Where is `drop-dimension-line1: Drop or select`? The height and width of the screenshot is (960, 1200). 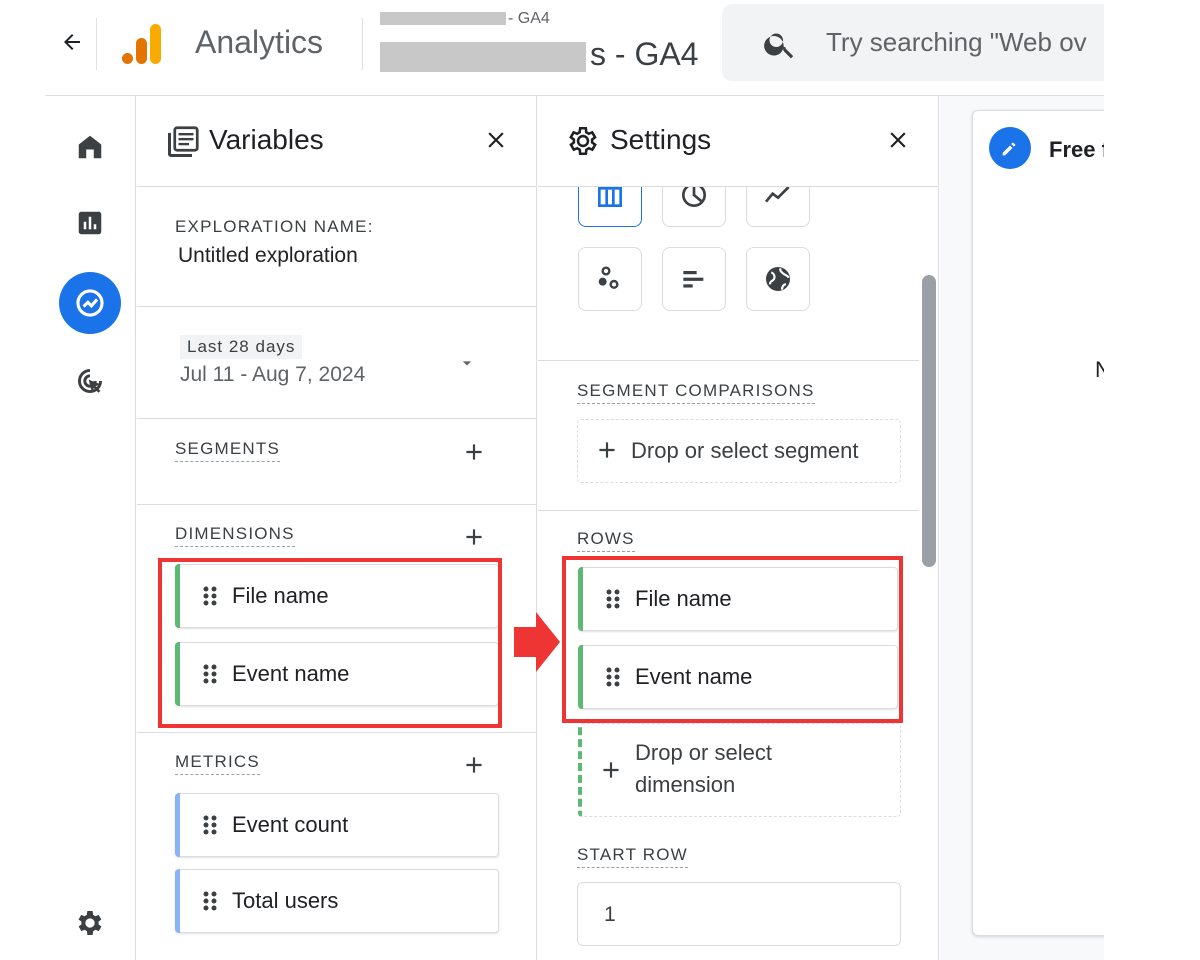
drop-dimension-line1: Drop or select is located at coordinates (703, 752).